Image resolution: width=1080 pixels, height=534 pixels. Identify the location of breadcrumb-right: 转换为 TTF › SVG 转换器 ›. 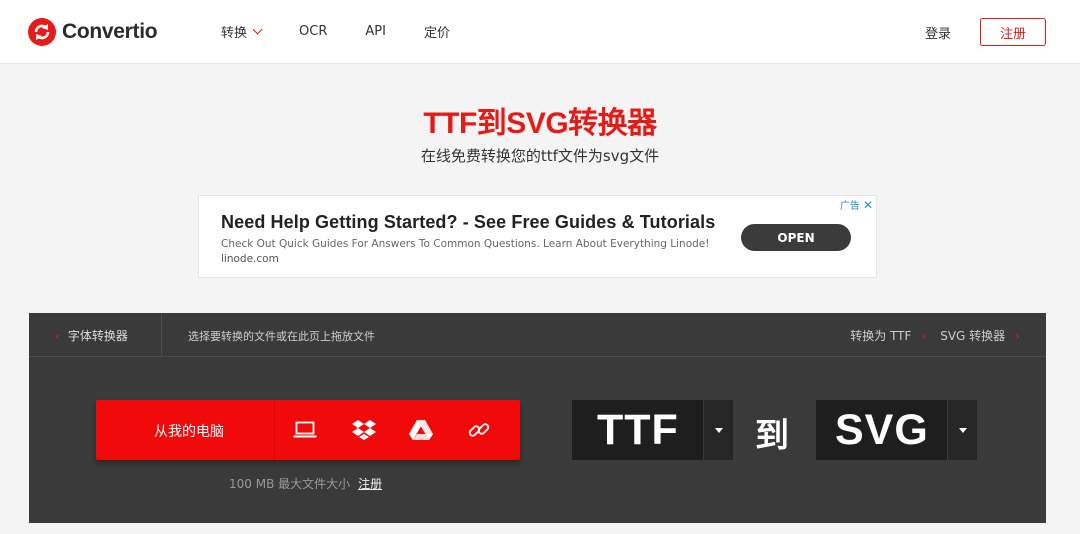
(935, 335).